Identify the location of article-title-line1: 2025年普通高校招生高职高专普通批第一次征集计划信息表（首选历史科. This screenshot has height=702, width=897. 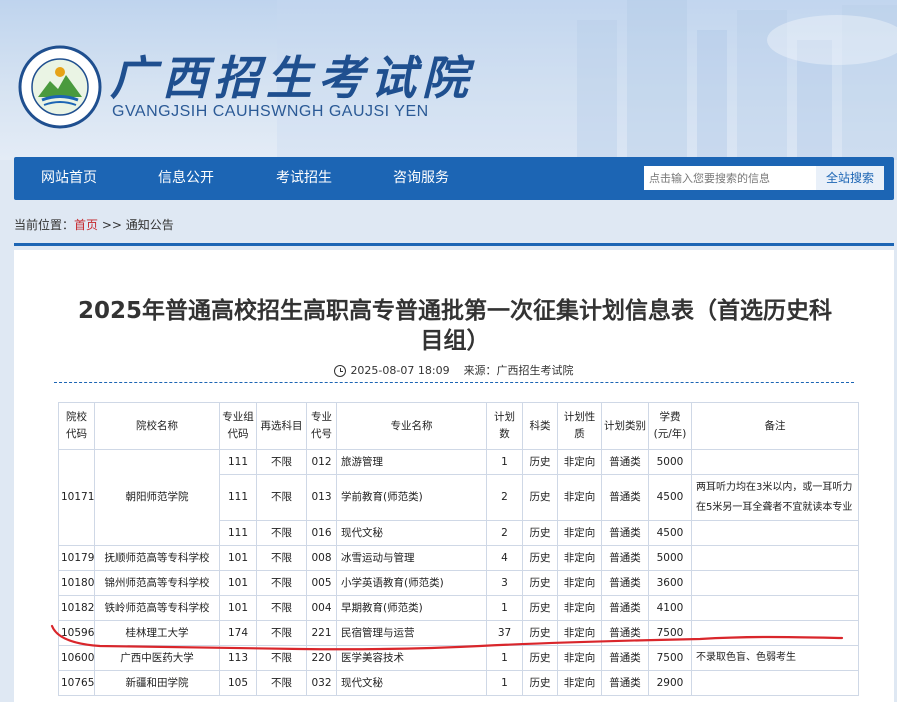
(454, 311).